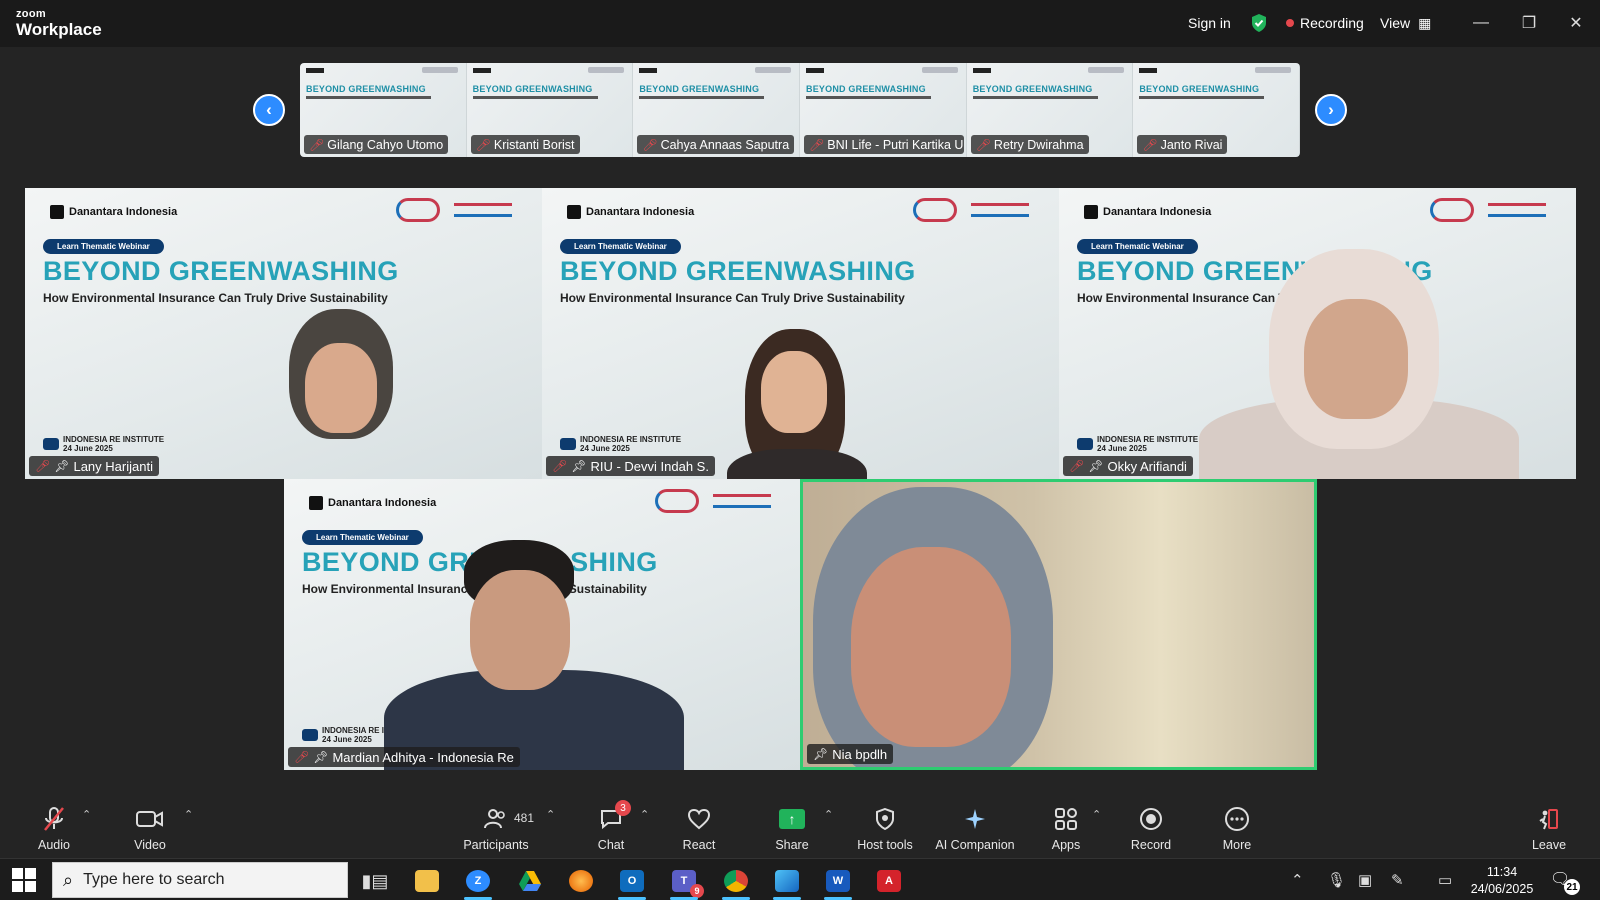  What do you see at coordinates (860, 754) in the screenshot?
I see `participant-name: Nia bpdlh` at bounding box center [860, 754].